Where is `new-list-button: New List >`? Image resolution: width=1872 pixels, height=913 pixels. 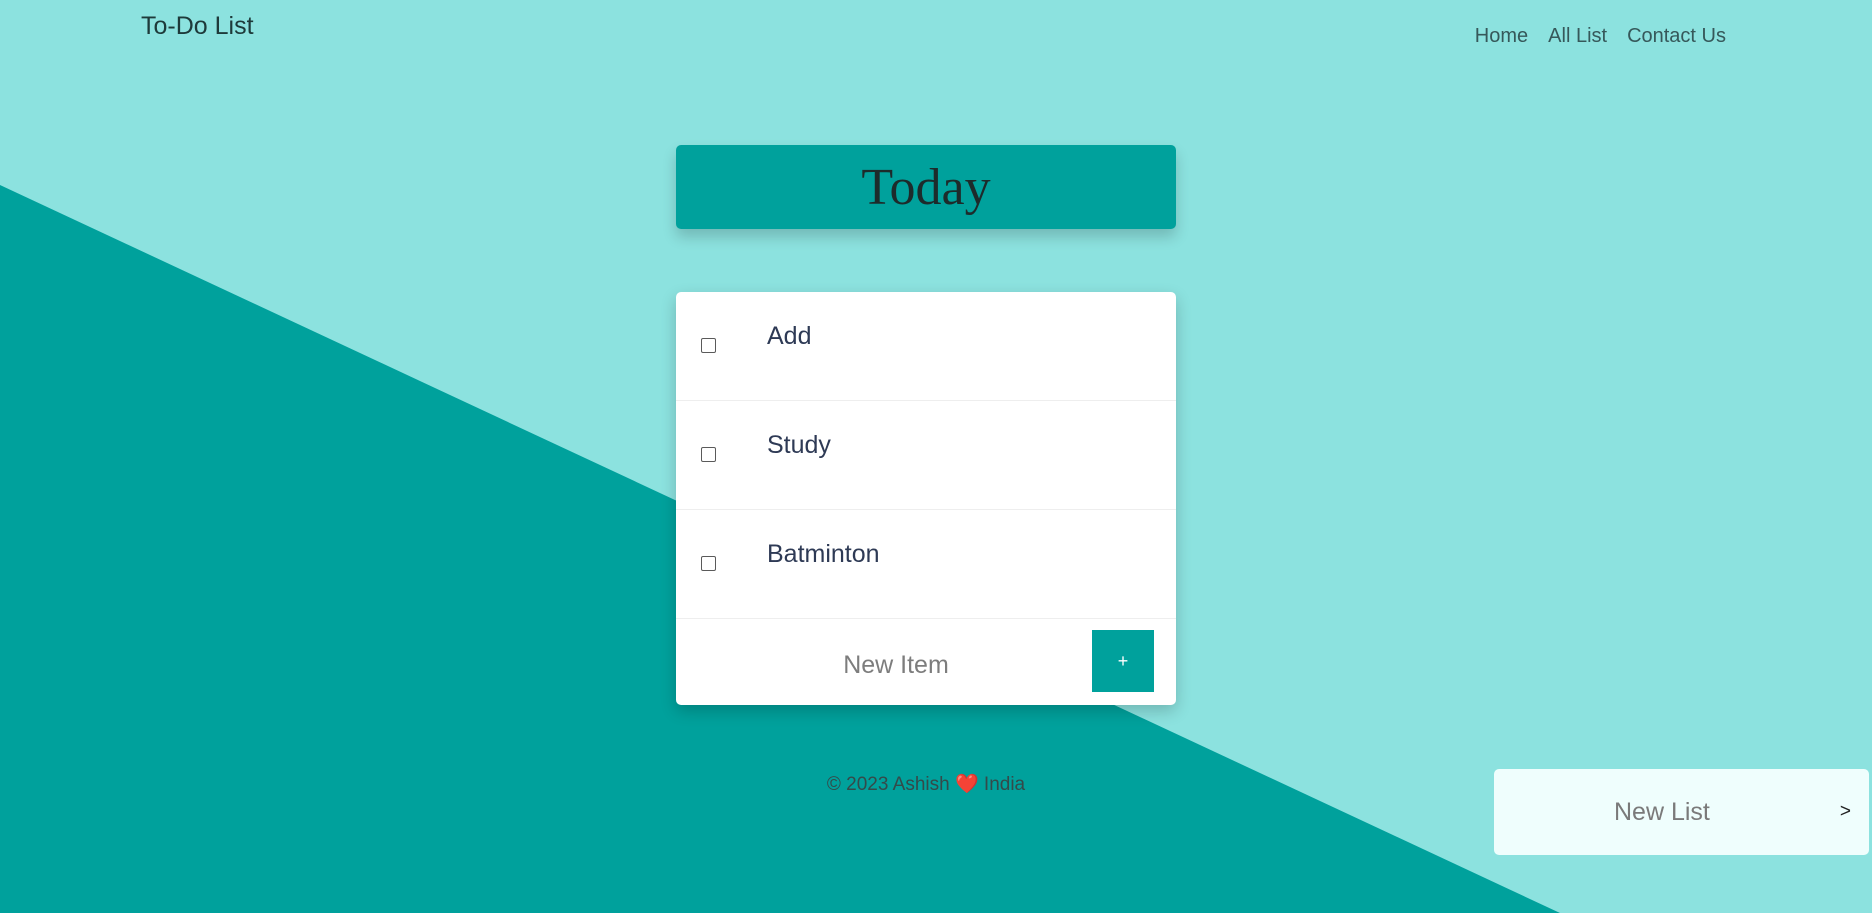 new-list-button: New List > is located at coordinates (1681, 812).